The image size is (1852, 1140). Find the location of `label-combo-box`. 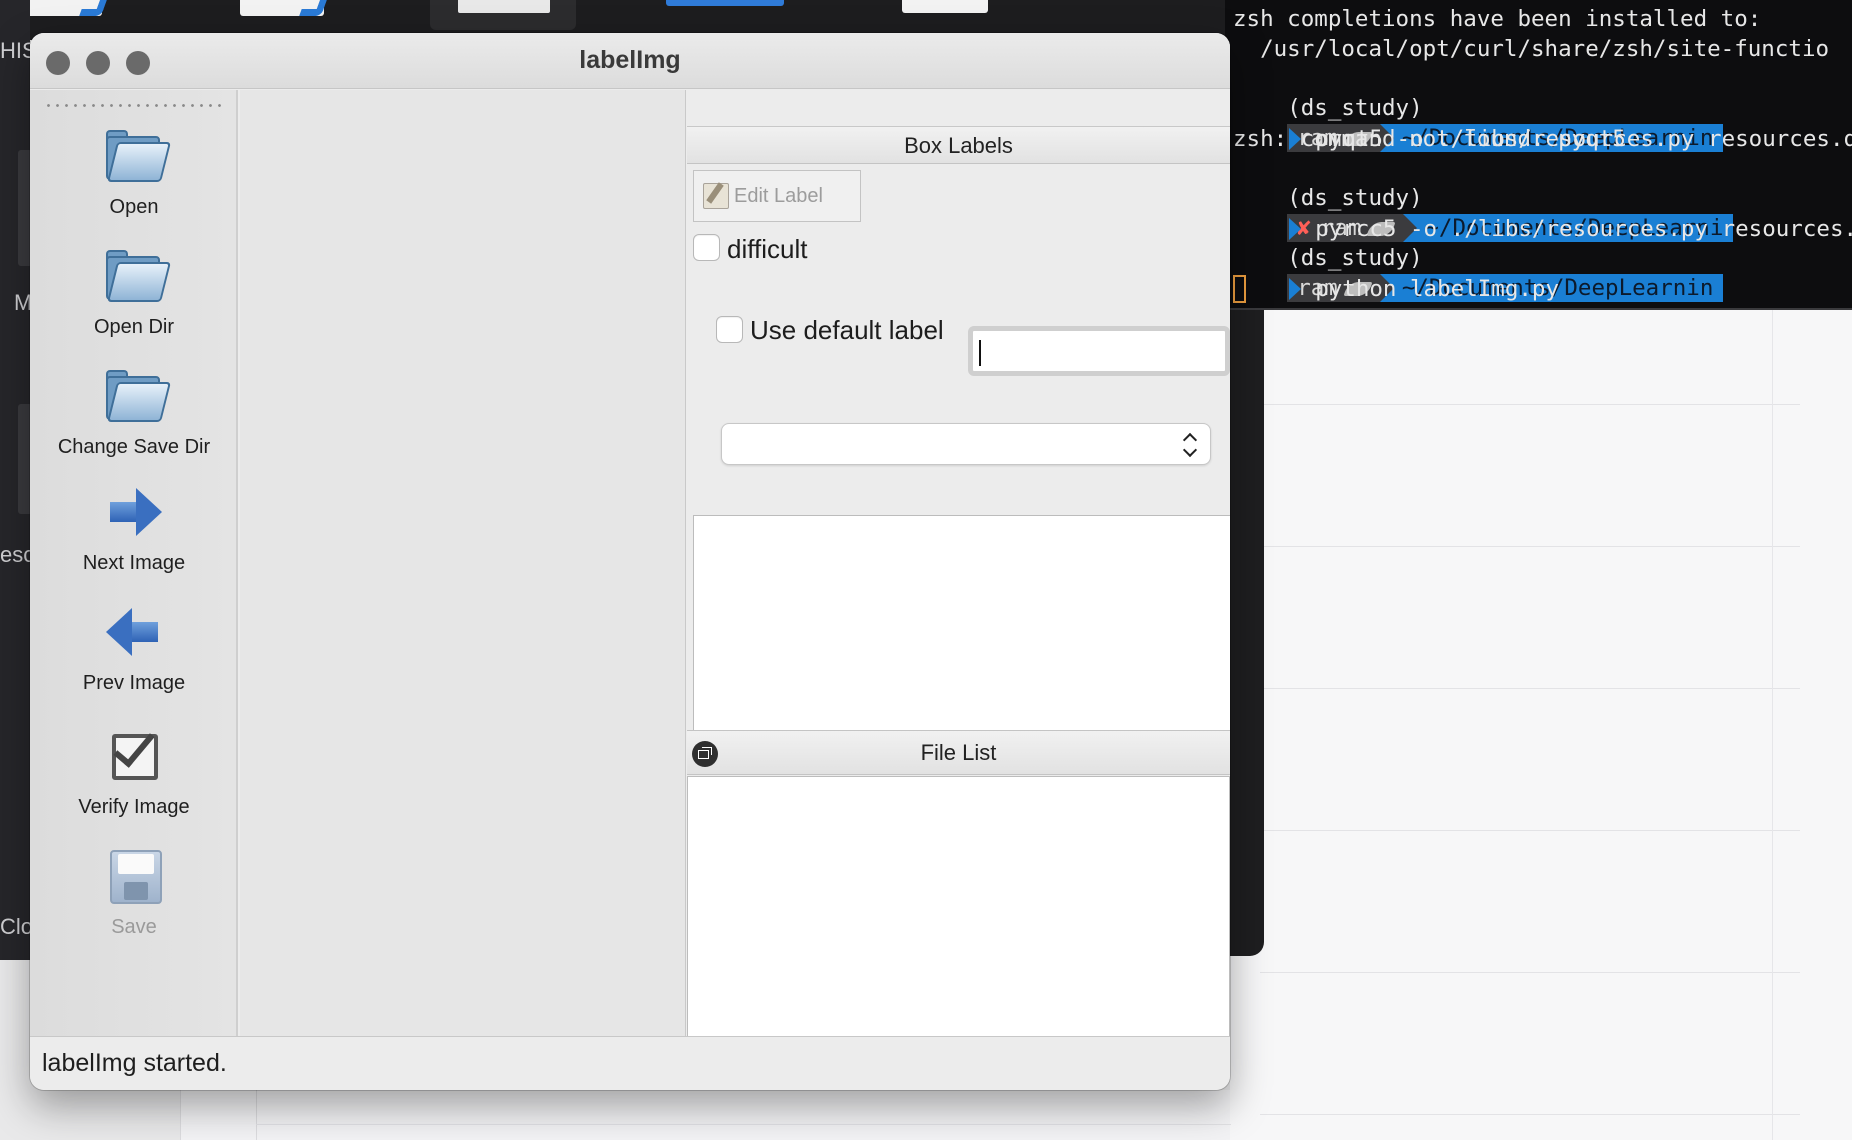

label-combo-box is located at coordinates (966, 444).